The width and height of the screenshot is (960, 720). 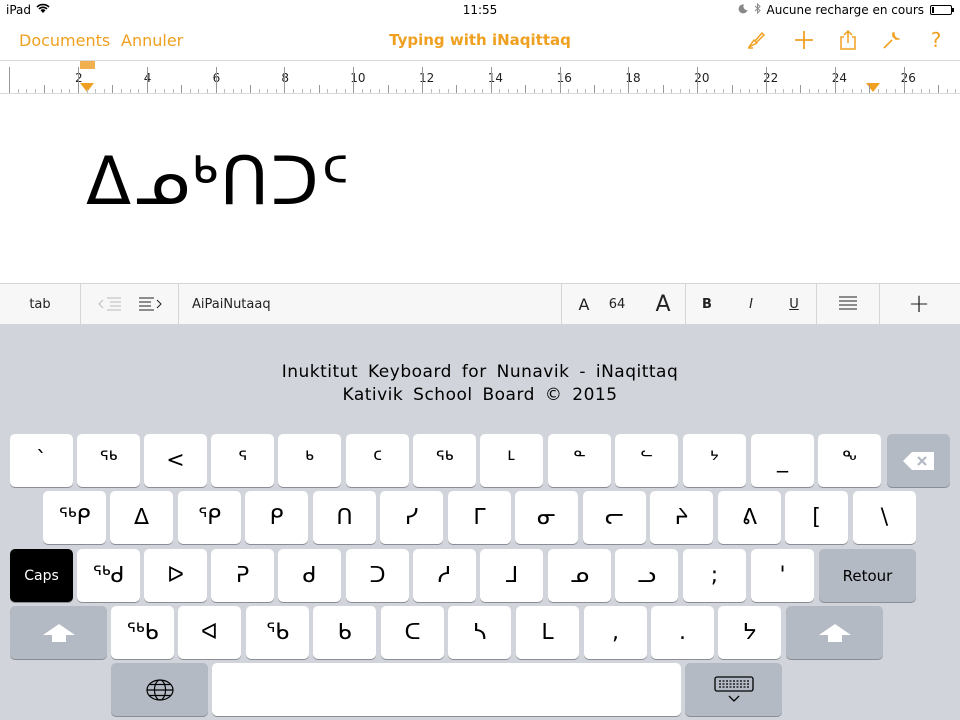 I want to click on key: ᕿ, so click(x=209, y=517).